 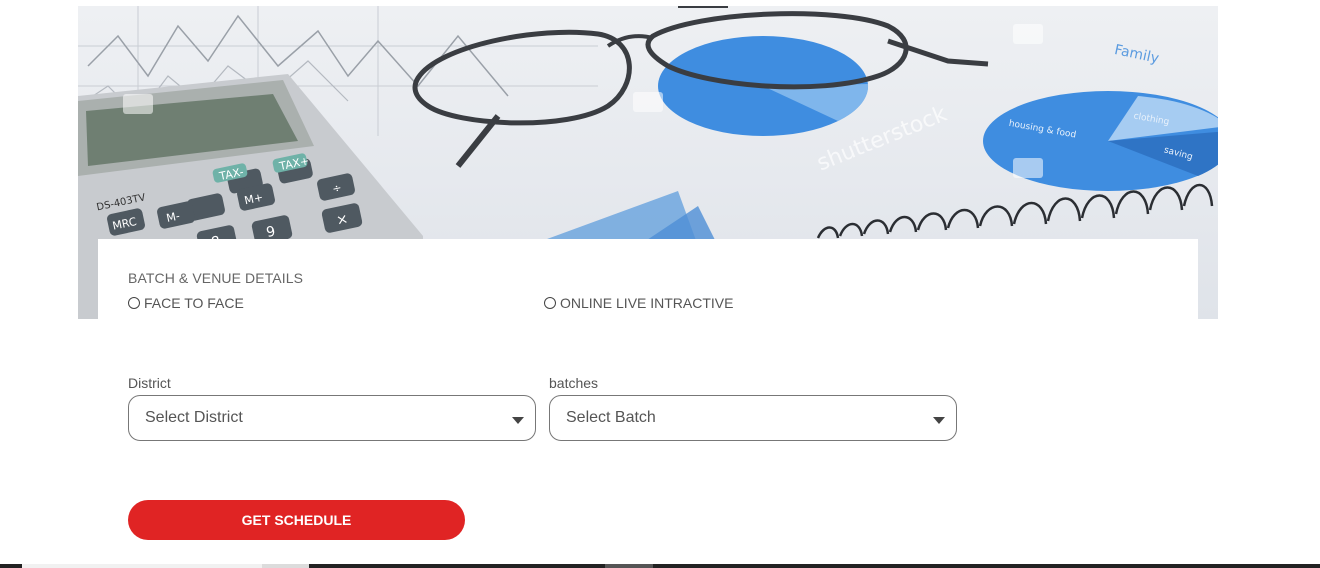 I want to click on calc-key-m-minus: M-, so click(x=173, y=217).